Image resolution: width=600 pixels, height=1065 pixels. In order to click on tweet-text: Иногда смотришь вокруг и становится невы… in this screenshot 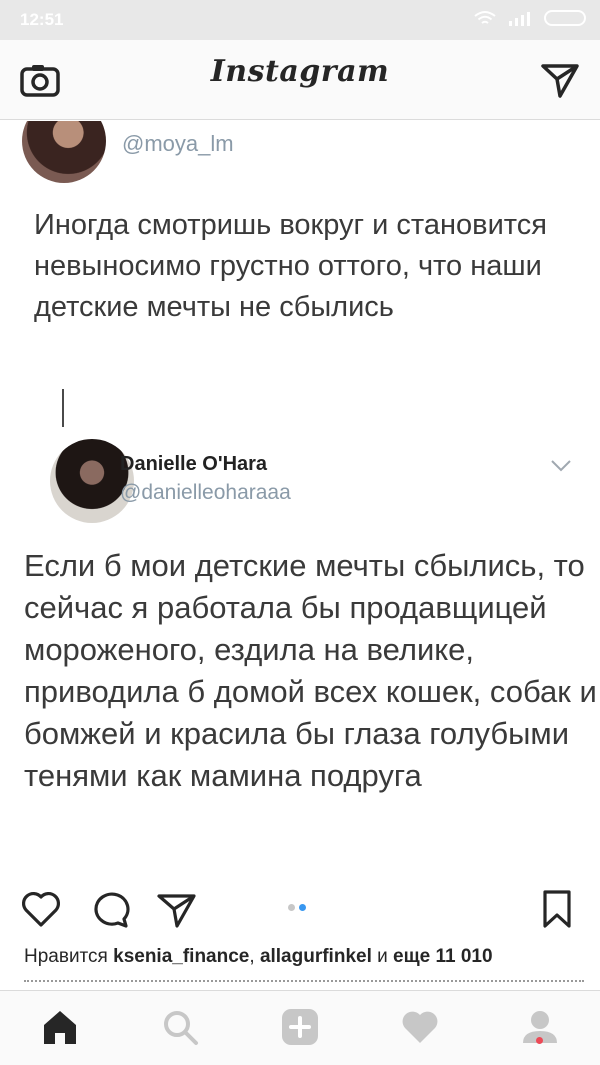, I will do `click(290, 266)`.